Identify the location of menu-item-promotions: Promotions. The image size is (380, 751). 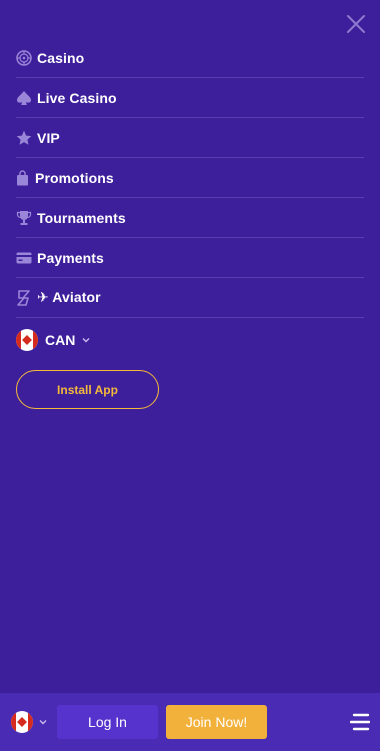
(190, 178).